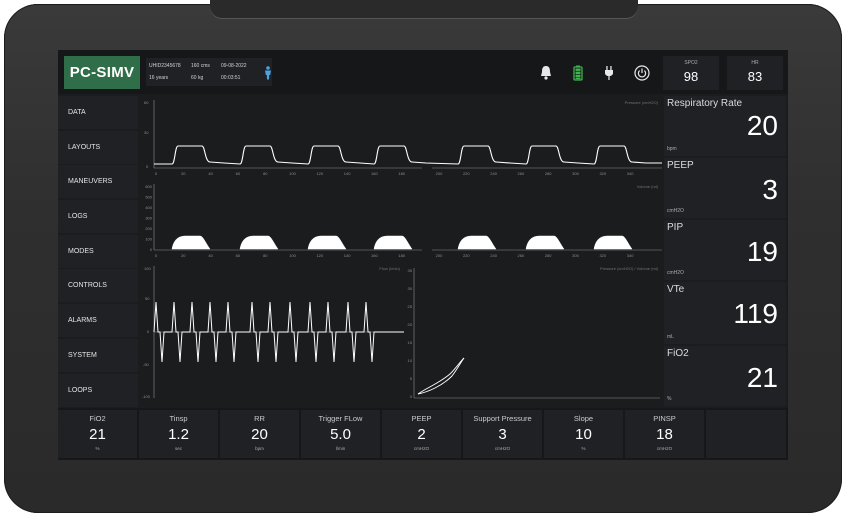 The image size is (846, 517). What do you see at coordinates (725, 376) in the screenshot?
I see `reading-fio2: FiO2 % 21` at bounding box center [725, 376].